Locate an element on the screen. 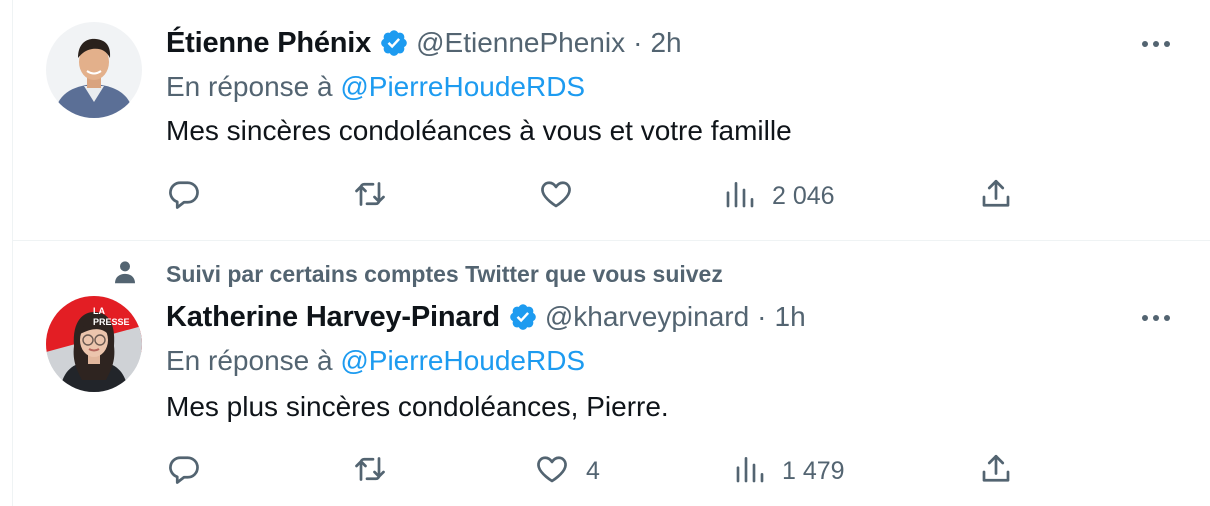 Image resolution: width=1210 pixels, height=506 pixels. timestamp: 1h is located at coordinates (790, 317).